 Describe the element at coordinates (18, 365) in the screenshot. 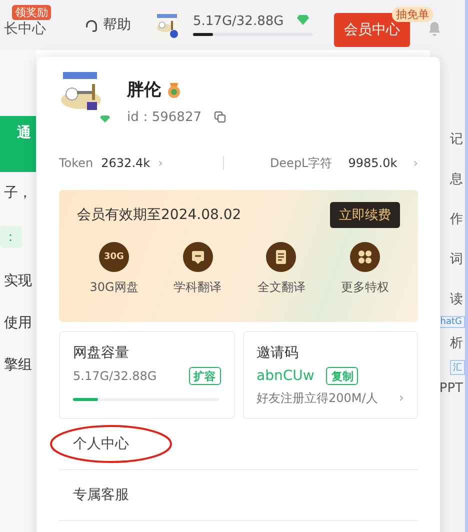

I see `page-text: 擎组` at that location.